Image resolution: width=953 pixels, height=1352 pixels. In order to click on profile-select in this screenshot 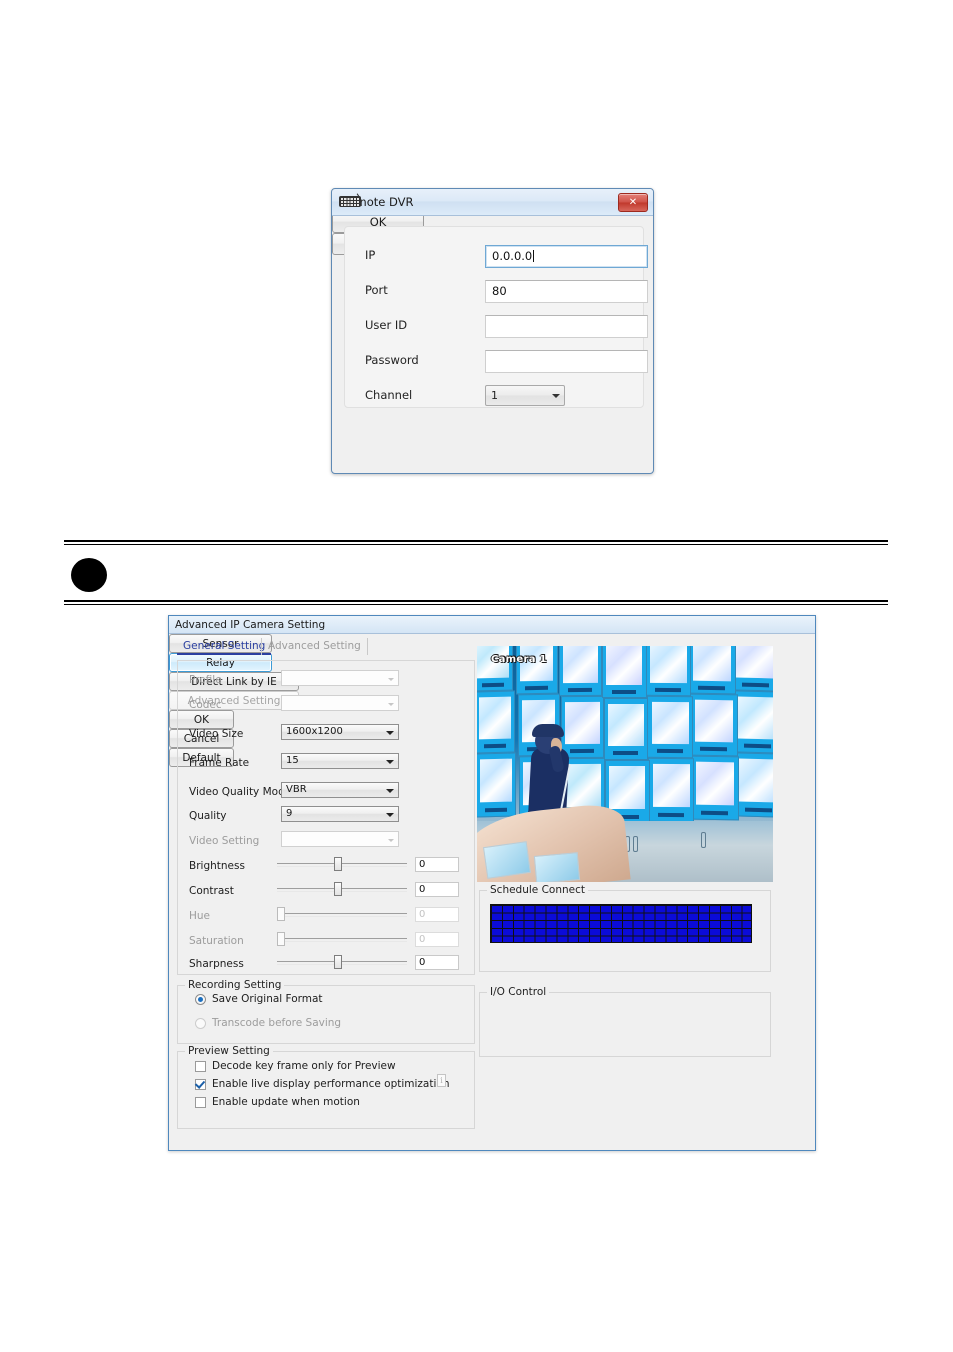, I will do `click(340, 678)`.